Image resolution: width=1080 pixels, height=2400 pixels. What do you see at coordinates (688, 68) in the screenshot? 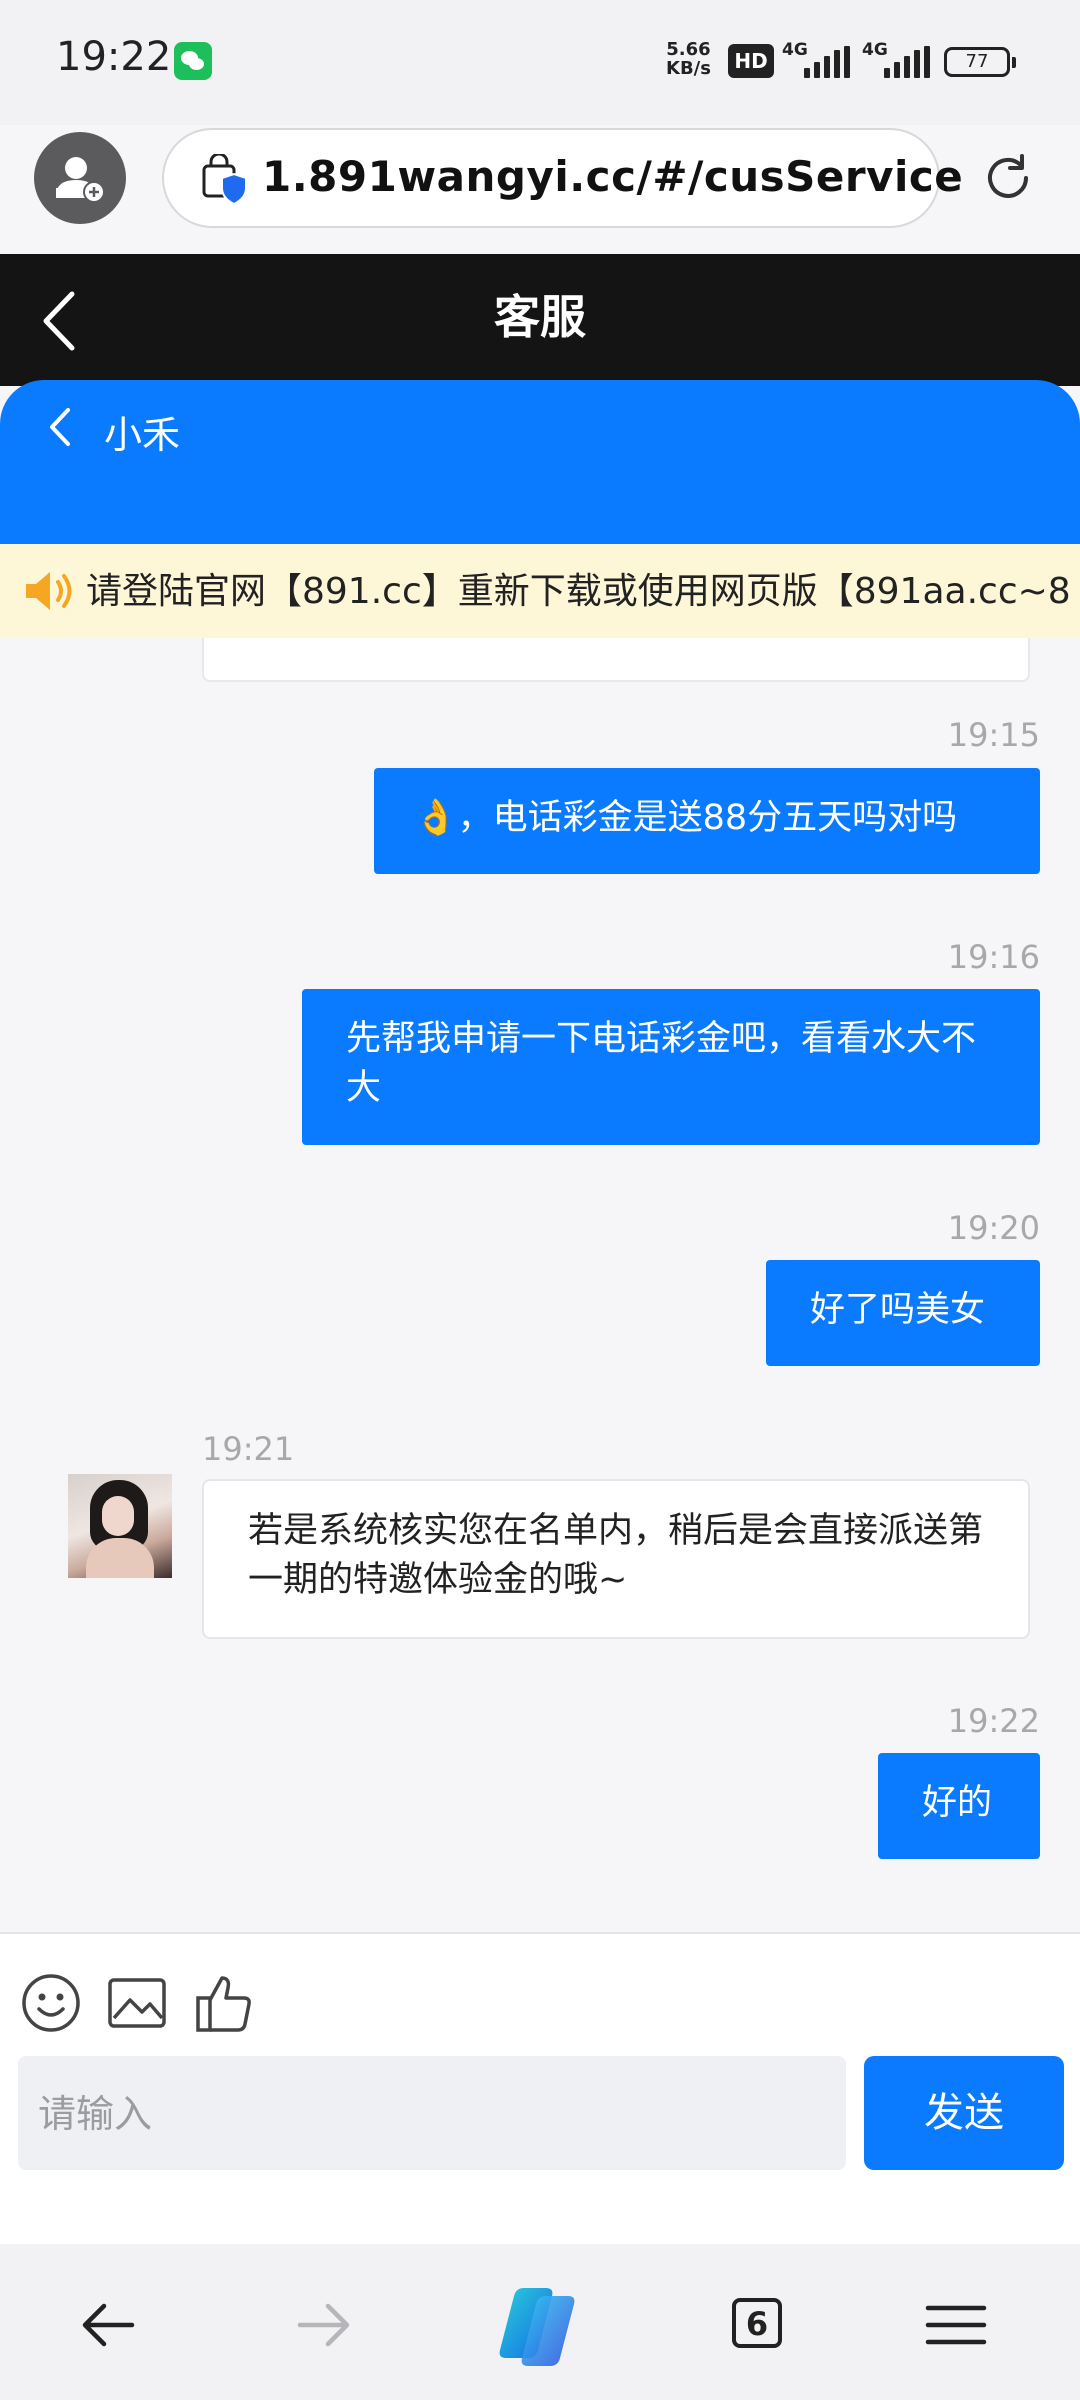
I see `network-speed-unit: KB/s` at bounding box center [688, 68].